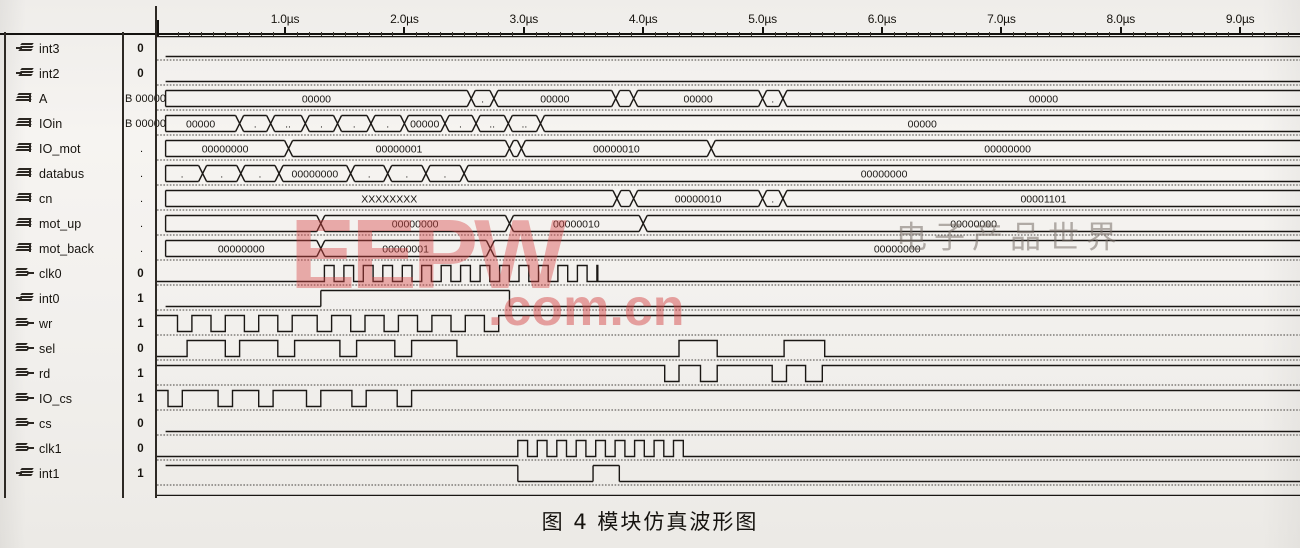  Describe the element at coordinates (762, 19) in the screenshot. I see `ruler-tick-label: 5.0µs` at that location.